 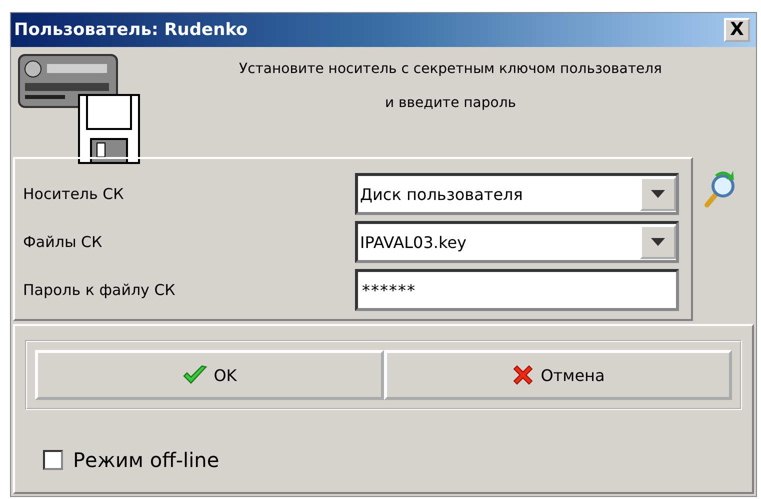 I want to click on close-button: X, so click(x=737, y=30).